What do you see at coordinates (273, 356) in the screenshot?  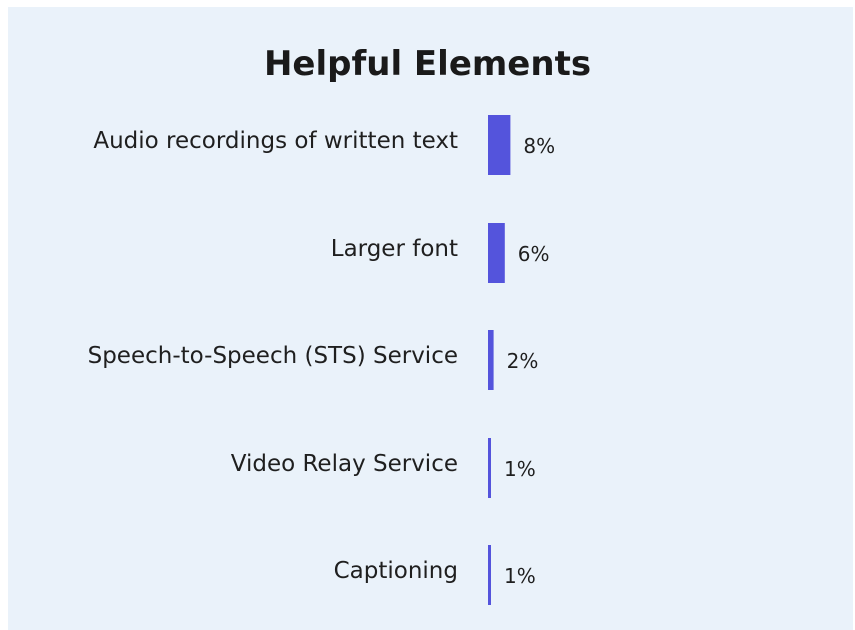 I see `category-label: Speech-to-Speech (STS) Service` at bounding box center [273, 356].